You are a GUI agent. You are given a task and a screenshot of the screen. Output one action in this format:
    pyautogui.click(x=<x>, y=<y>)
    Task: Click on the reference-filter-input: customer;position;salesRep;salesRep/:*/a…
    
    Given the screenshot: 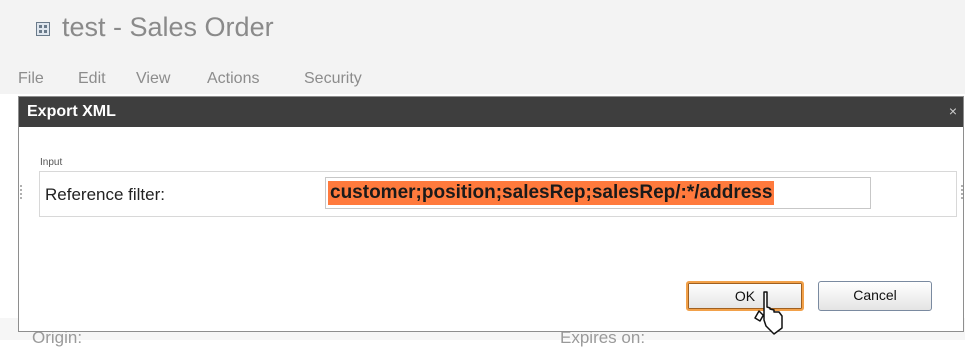 What is the action you would take?
    pyautogui.click(x=598, y=193)
    